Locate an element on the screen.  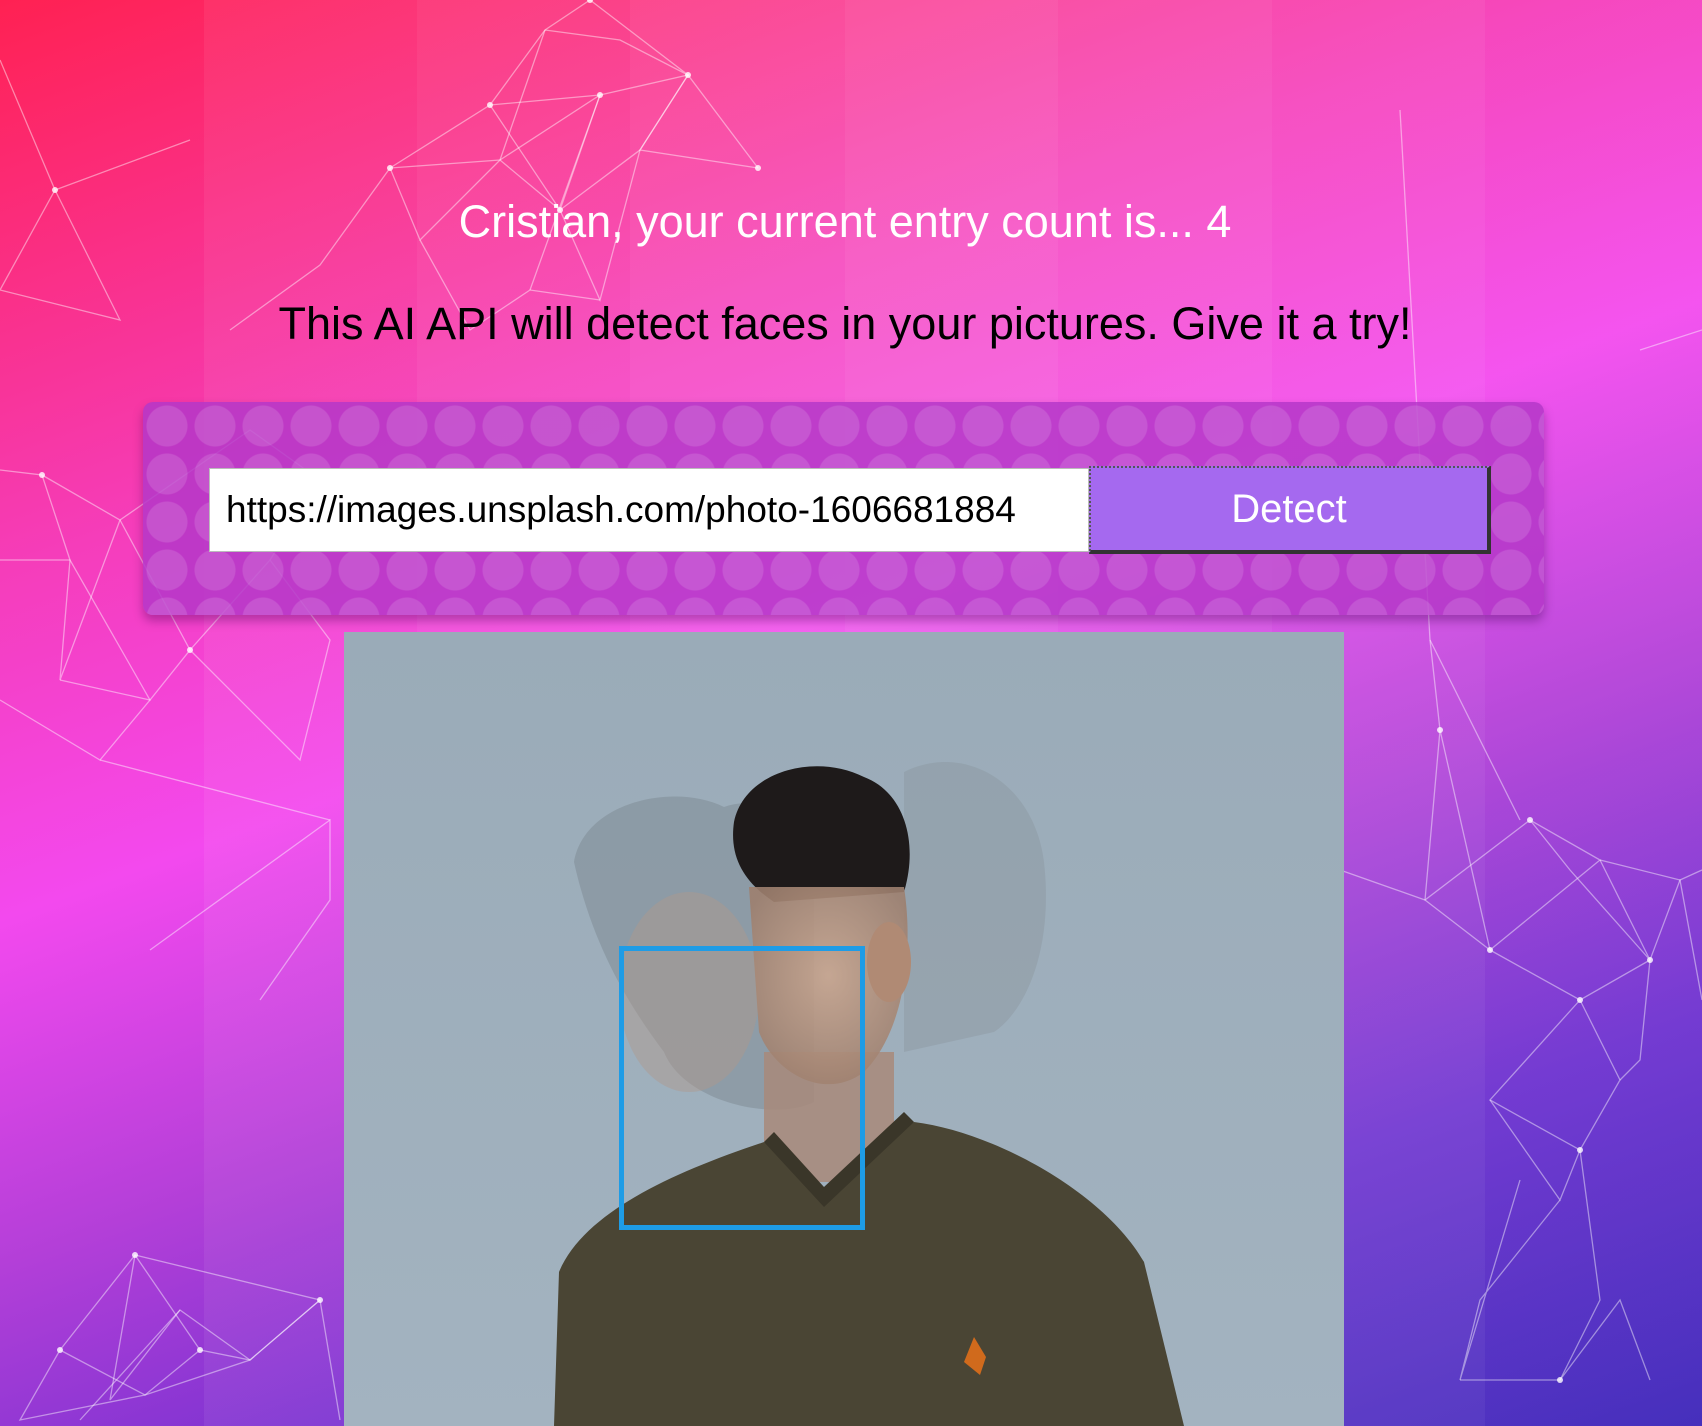
image-link-form: Detect is located at coordinates (843, 508).